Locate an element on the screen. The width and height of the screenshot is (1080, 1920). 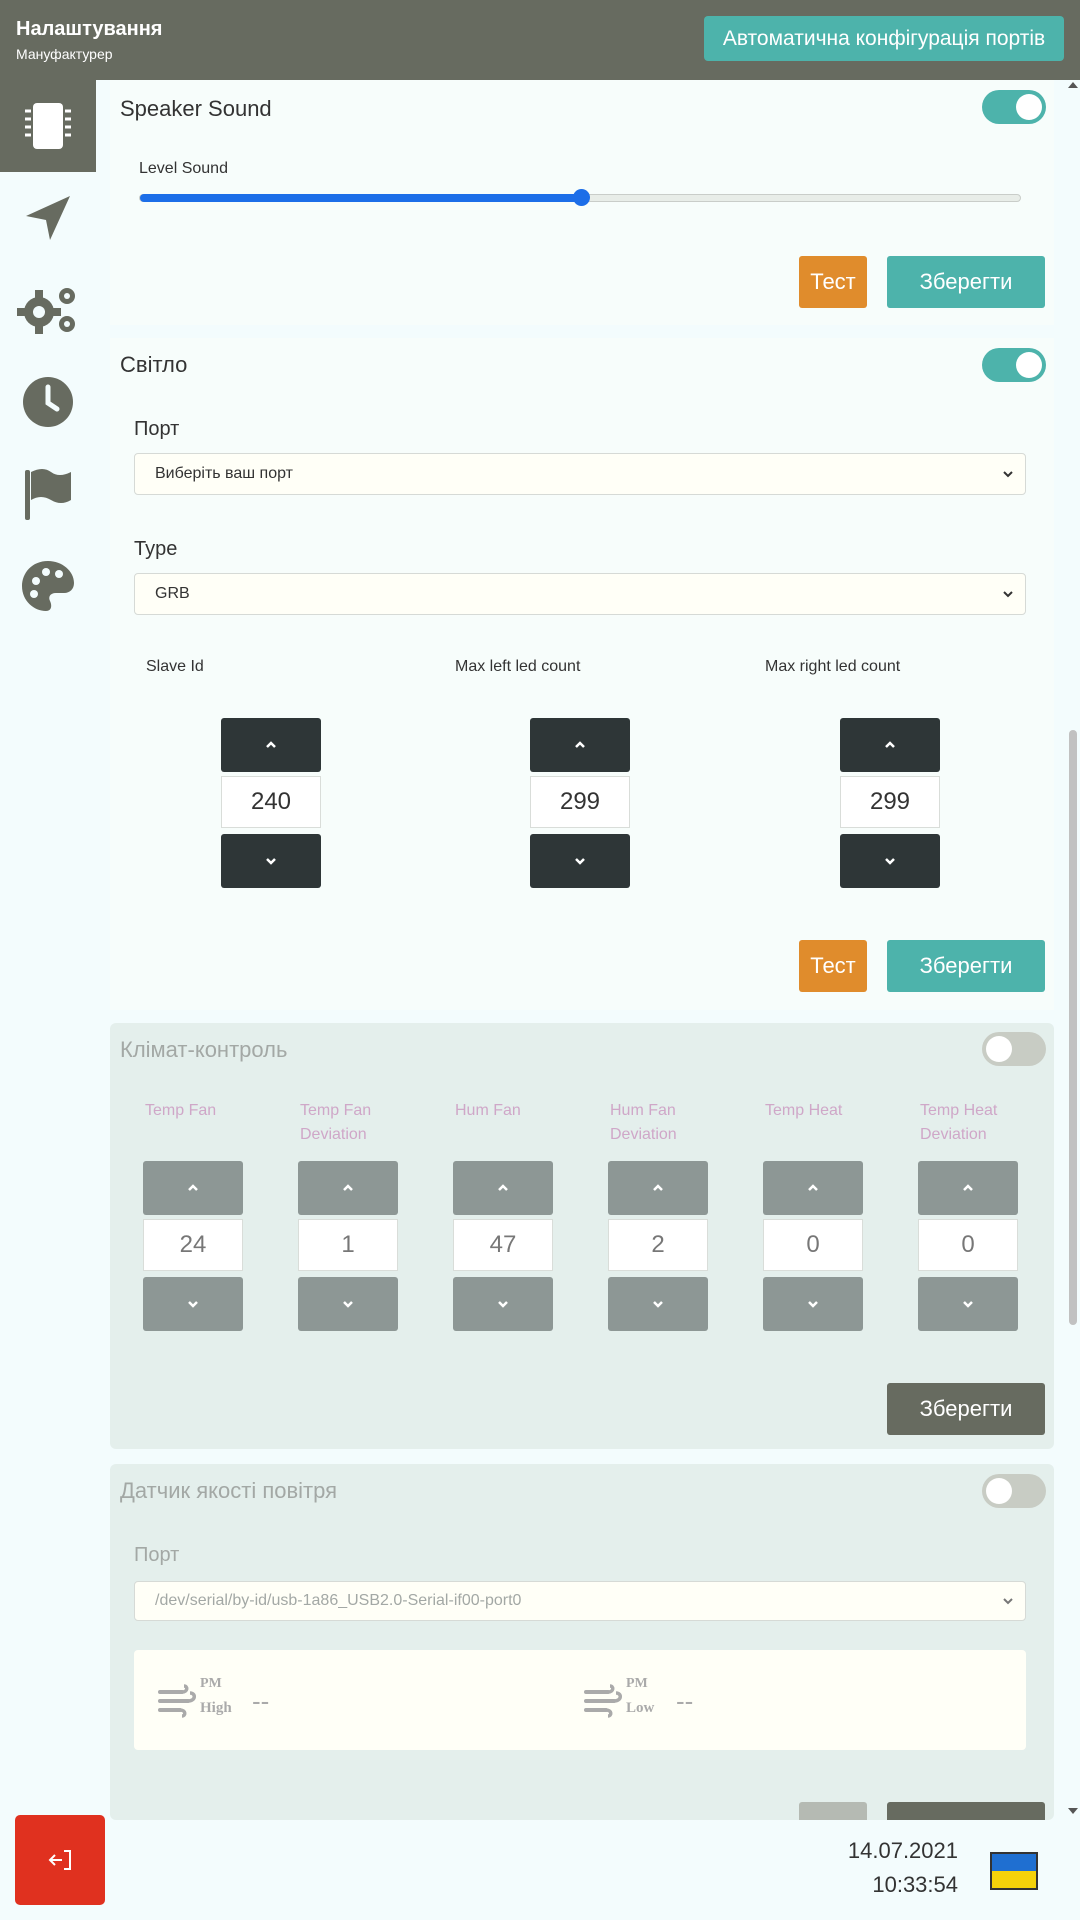
temp-fan-deviation-value: 1 is located at coordinates (348, 1245).